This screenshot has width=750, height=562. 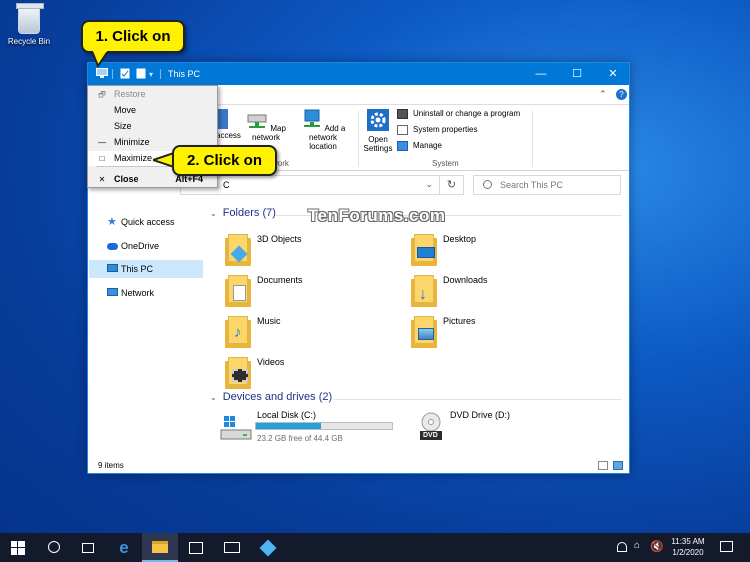 I want to click on notifications-icon, so click(x=726, y=546).